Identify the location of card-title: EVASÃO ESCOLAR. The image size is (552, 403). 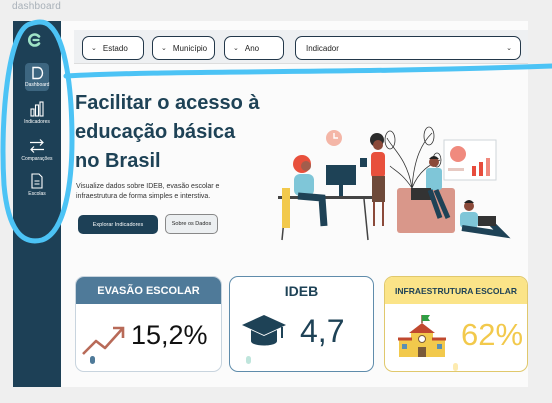
(148, 290).